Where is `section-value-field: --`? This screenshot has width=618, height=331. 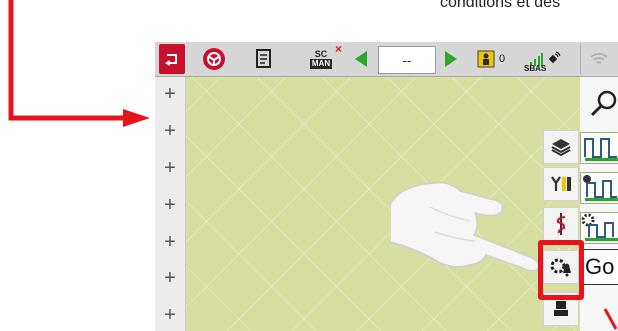
section-value-field: -- is located at coordinates (407, 60).